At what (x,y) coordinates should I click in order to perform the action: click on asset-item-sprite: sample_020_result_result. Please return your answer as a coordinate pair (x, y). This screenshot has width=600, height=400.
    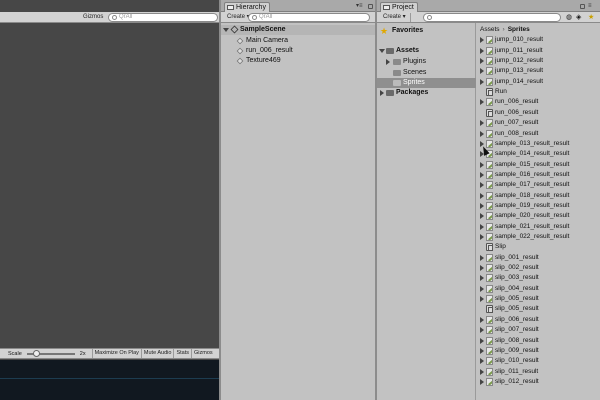
    Looking at the image, I should click on (538, 216).